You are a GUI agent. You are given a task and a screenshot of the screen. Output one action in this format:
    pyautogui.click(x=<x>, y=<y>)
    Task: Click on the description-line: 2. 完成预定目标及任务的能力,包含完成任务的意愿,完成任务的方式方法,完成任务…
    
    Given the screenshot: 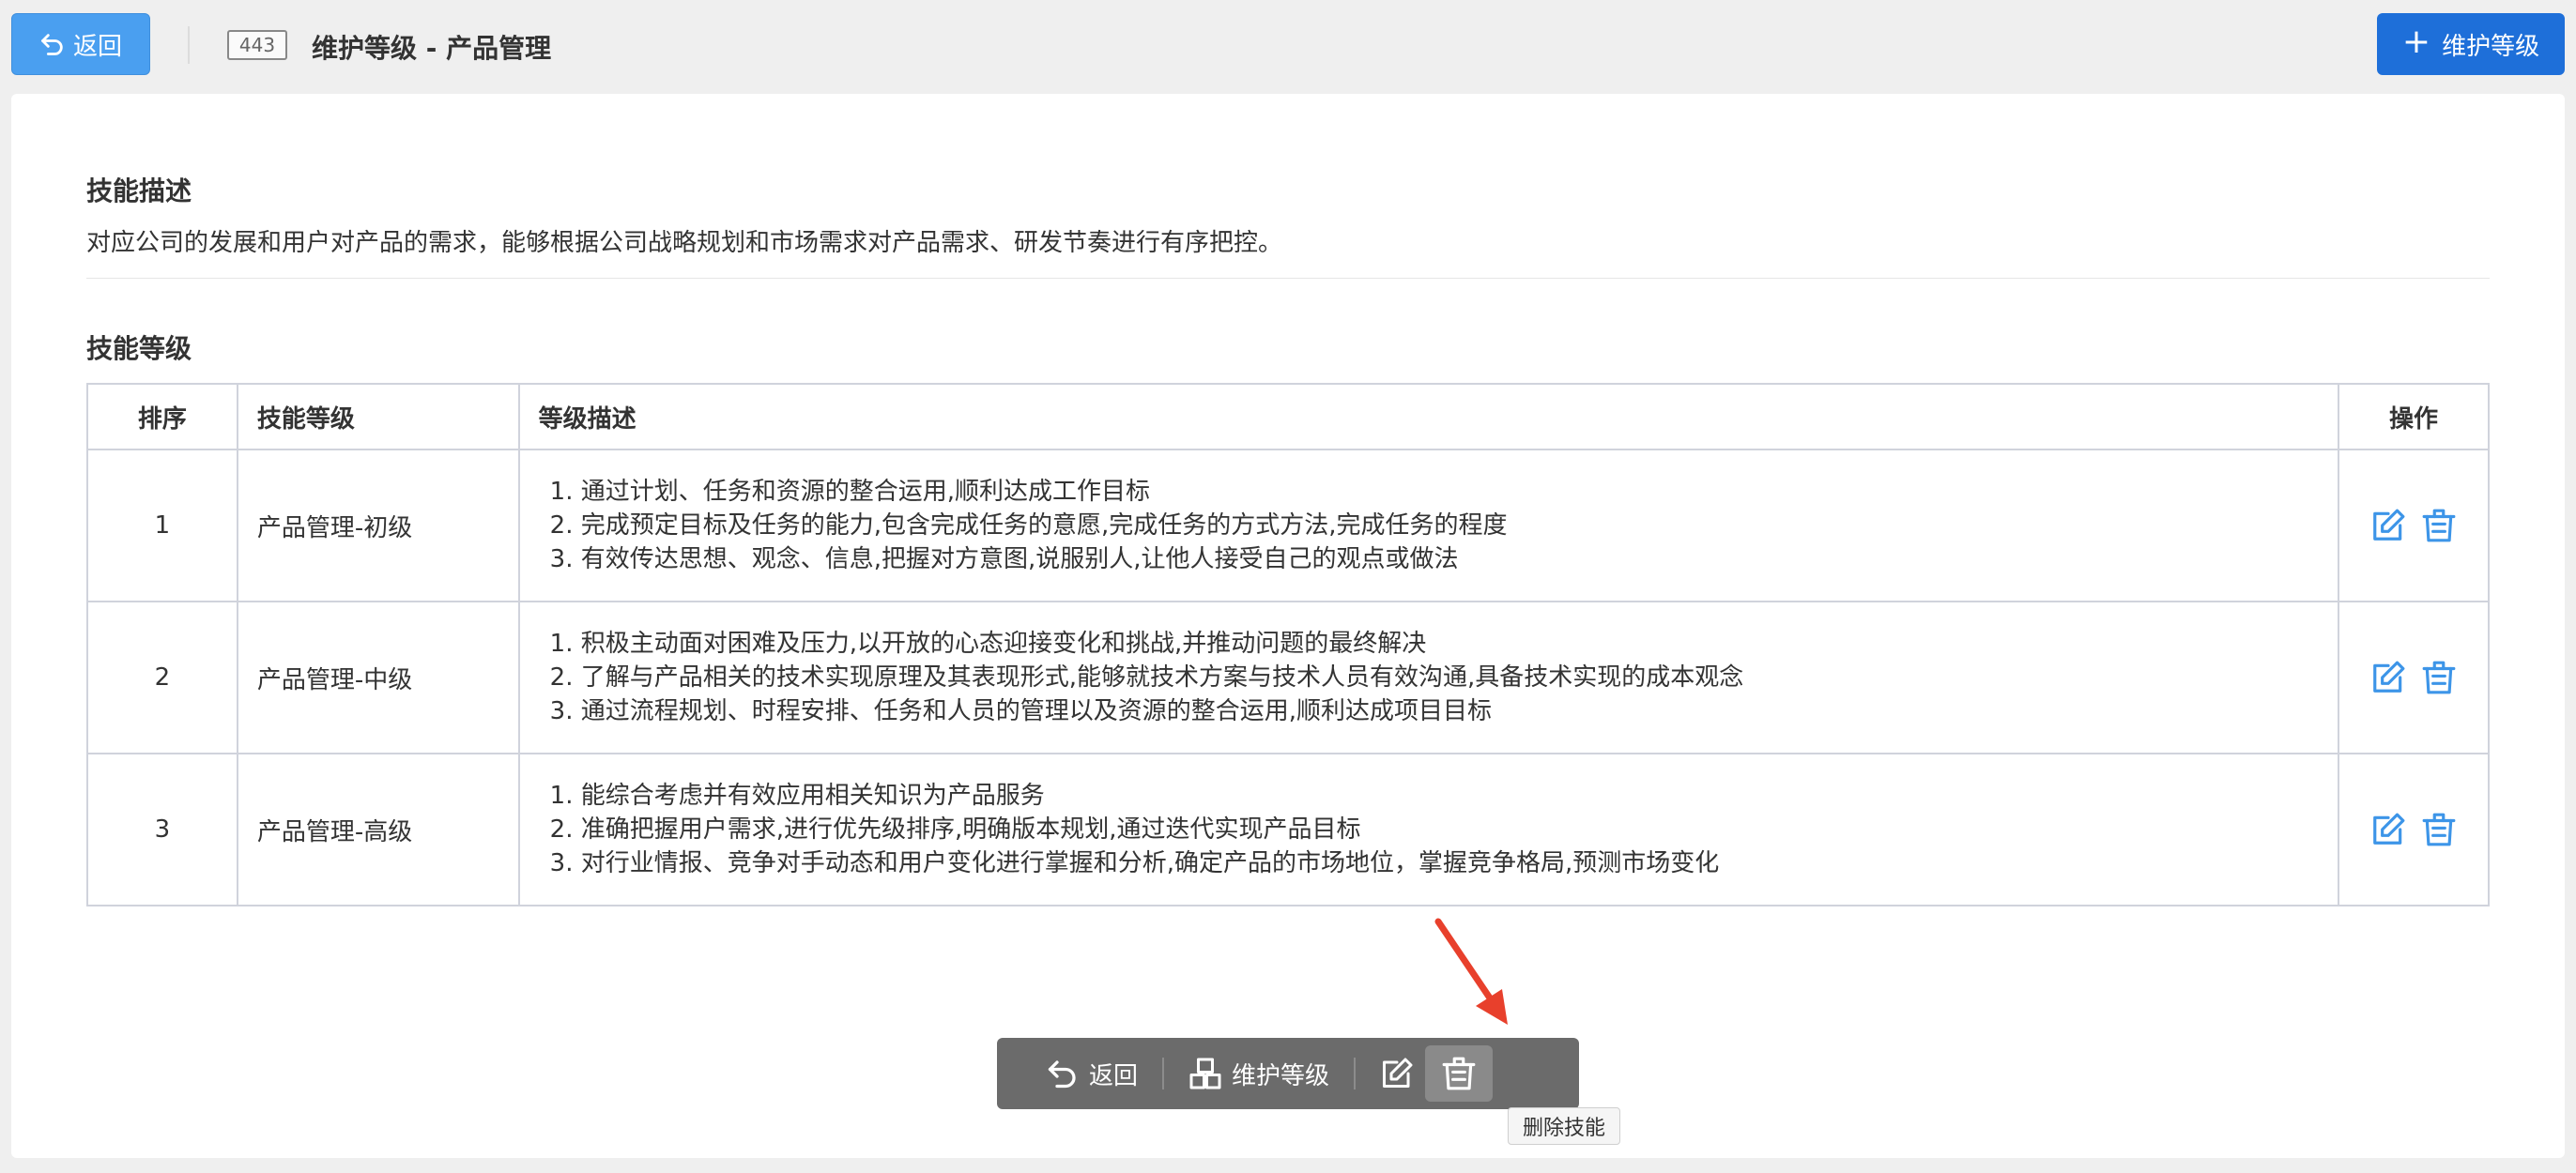 What is the action you would take?
    pyautogui.click(x=1028, y=525)
    